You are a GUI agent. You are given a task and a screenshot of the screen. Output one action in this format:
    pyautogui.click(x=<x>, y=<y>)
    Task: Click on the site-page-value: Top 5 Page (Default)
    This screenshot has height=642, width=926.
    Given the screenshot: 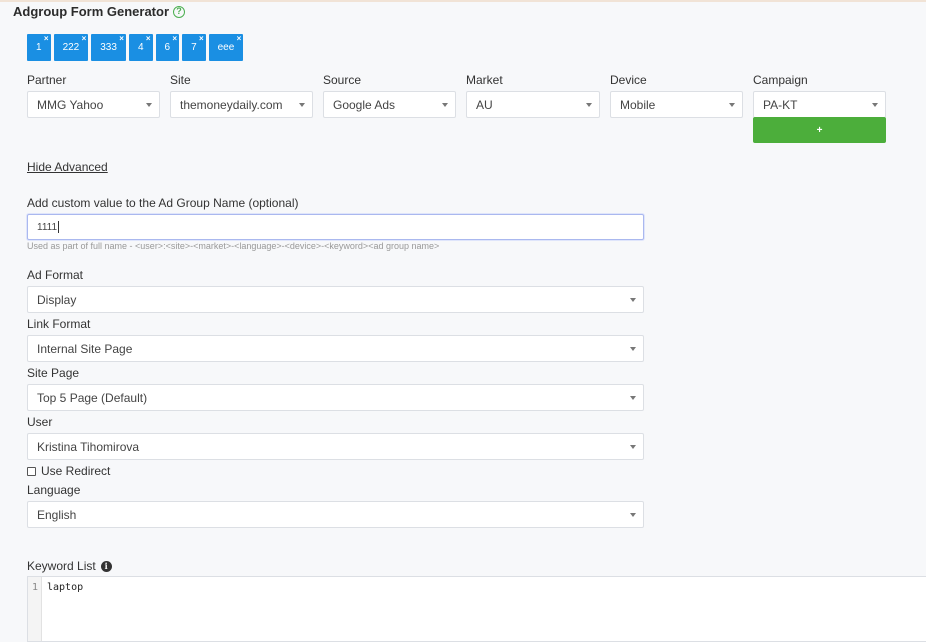 What is the action you would take?
    pyautogui.click(x=92, y=397)
    